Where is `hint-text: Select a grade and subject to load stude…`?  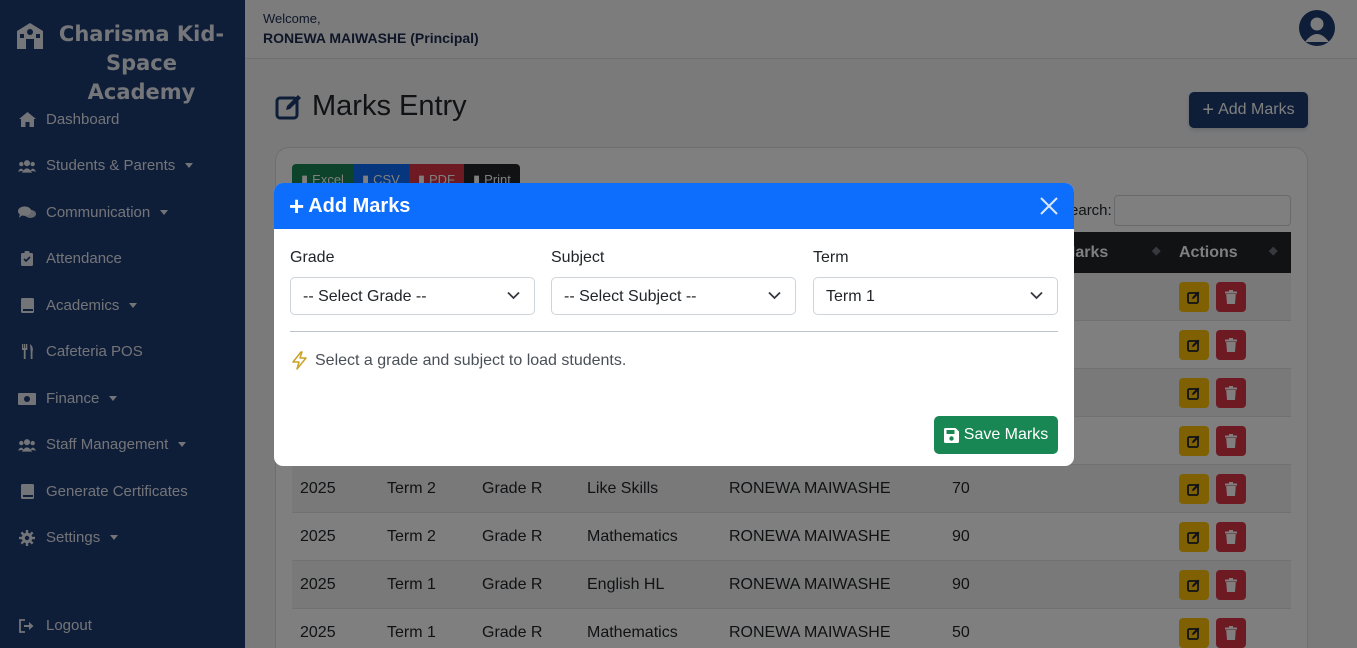
hint-text: Select a grade and subject to load stude… is located at coordinates (471, 360).